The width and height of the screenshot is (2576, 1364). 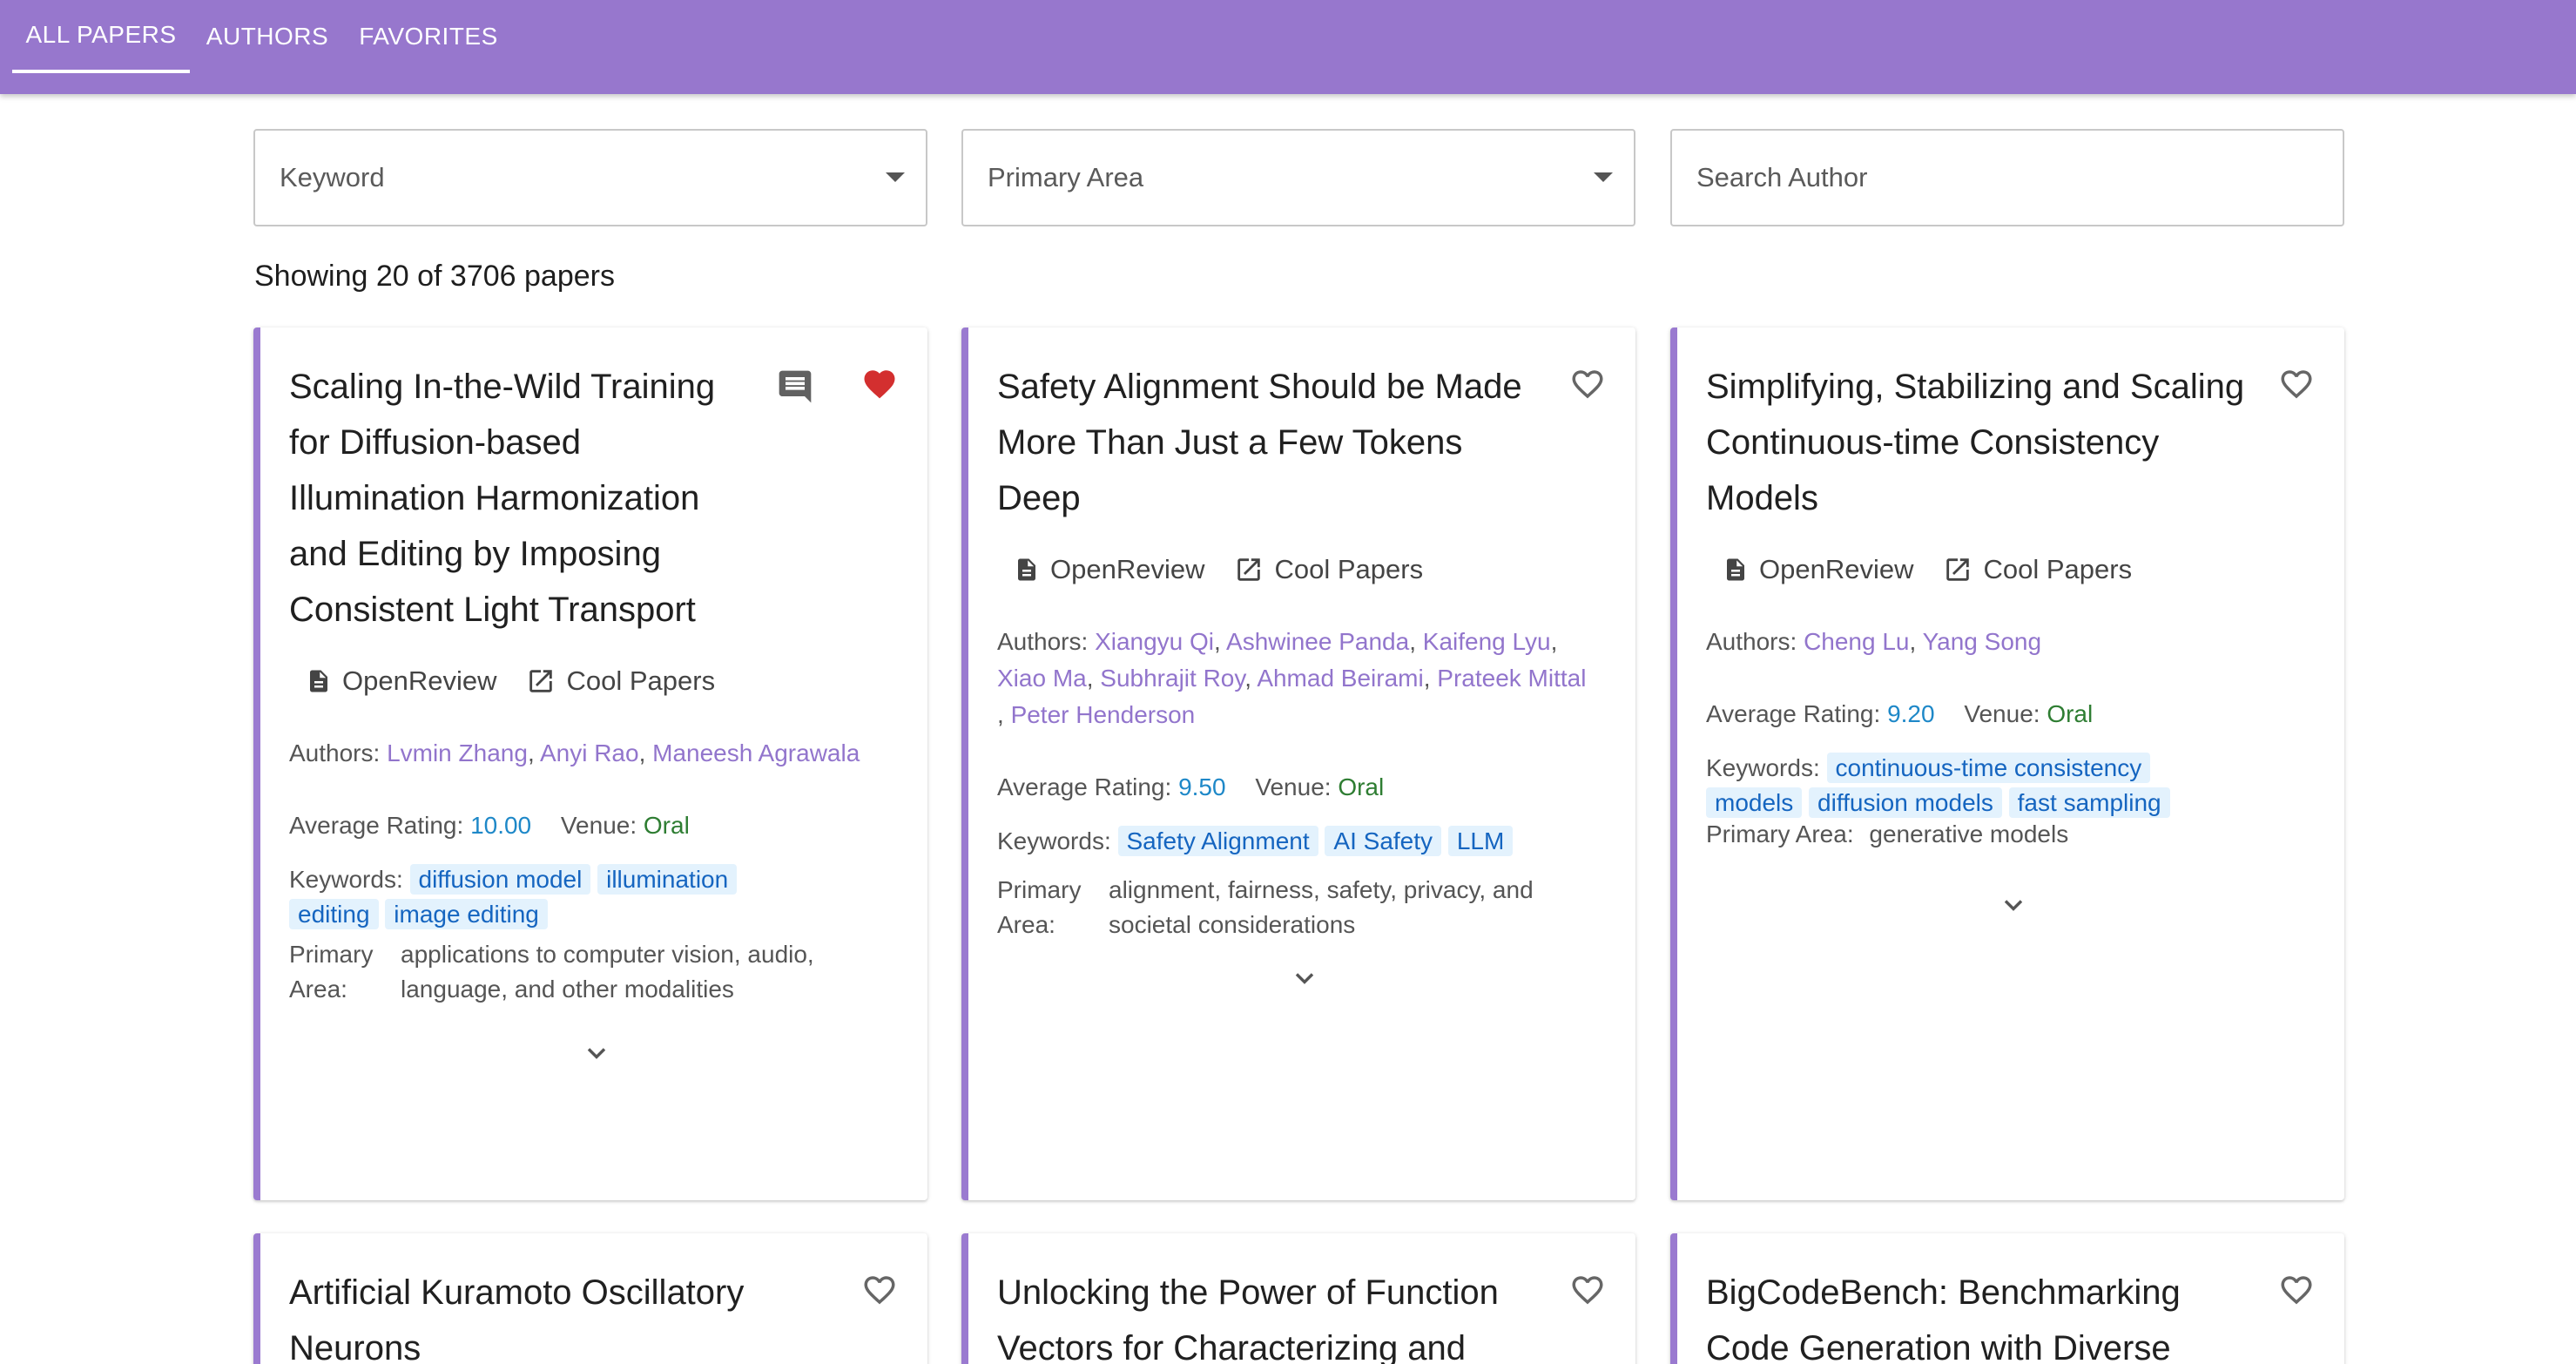 I want to click on rating-venue-row: Average Rating: 10.00 Venue: Oral, so click(x=489, y=826).